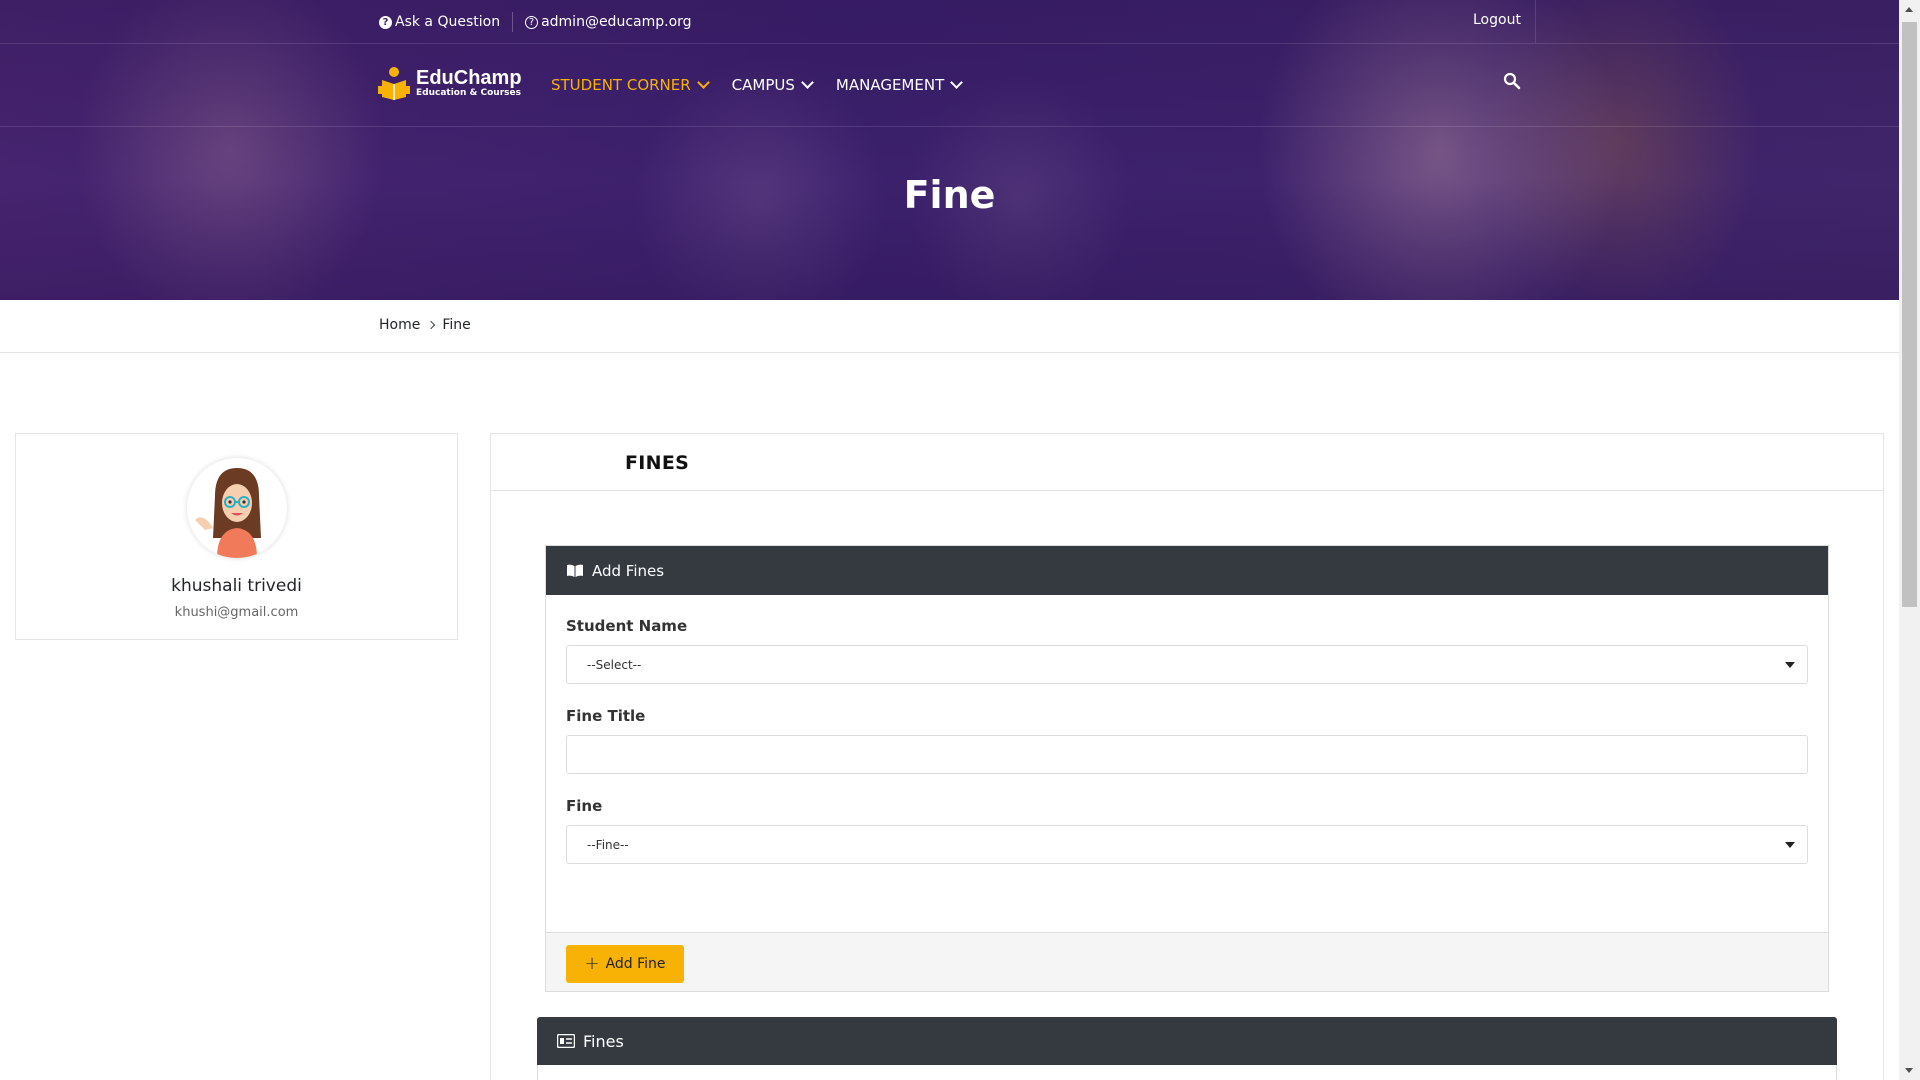  What do you see at coordinates (1497, 20) in the screenshot?
I see `logout-link: Logout` at bounding box center [1497, 20].